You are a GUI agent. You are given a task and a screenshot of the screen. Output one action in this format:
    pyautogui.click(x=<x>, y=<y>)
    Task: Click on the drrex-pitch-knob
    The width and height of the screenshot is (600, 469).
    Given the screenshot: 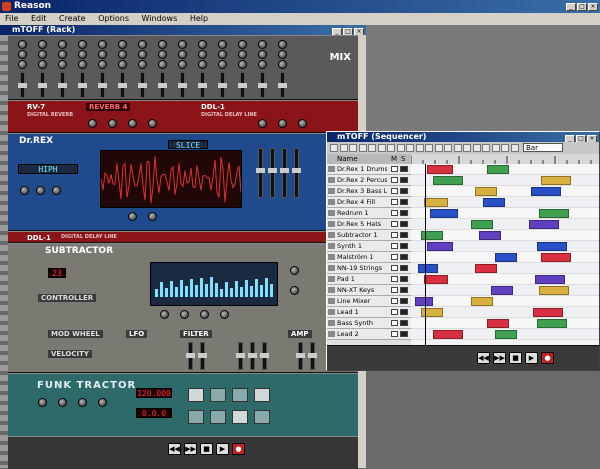 What is the action you would take?
    pyautogui.click(x=24, y=190)
    